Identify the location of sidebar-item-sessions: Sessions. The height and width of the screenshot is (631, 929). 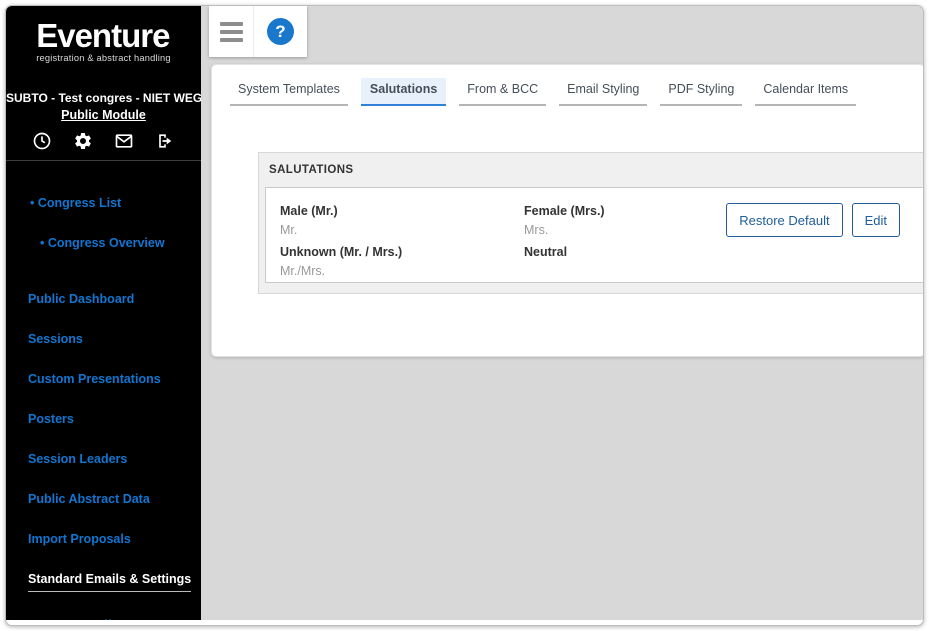
(110, 339).